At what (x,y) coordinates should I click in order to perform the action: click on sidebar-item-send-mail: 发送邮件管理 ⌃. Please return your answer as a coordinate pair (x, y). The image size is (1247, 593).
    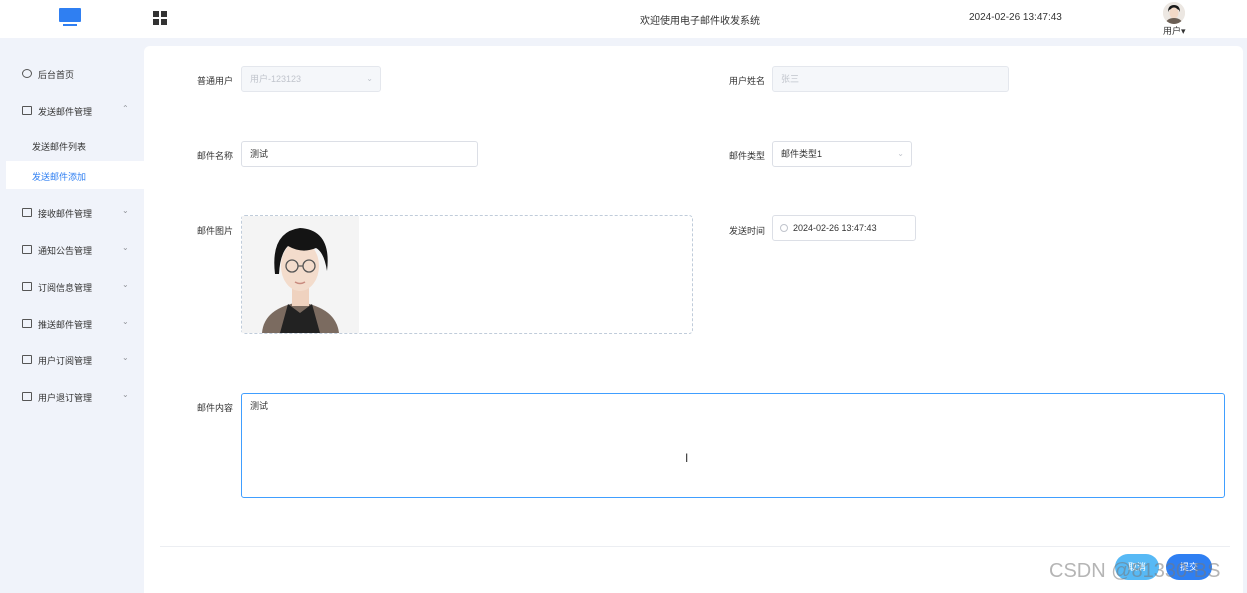
    Looking at the image, I should click on (72, 111).